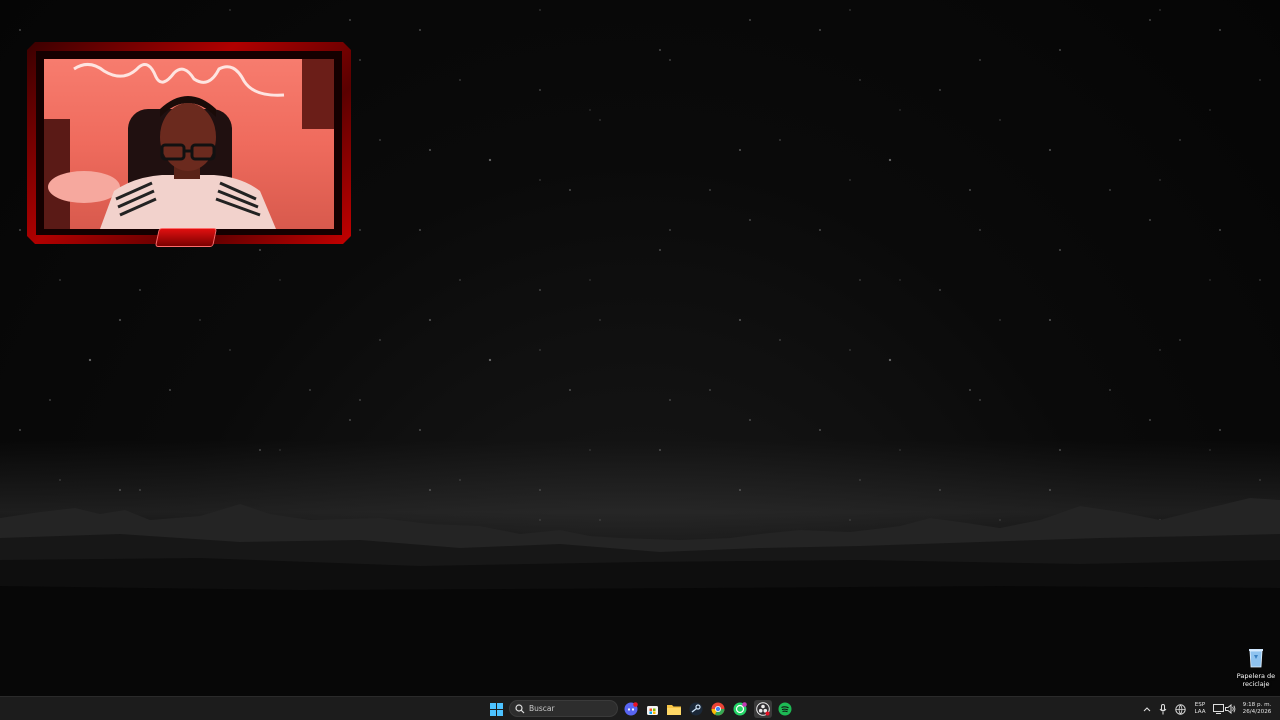  What do you see at coordinates (1180, 709) in the screenshot?
I see `network-icon` at bounding box center [1180, 709].